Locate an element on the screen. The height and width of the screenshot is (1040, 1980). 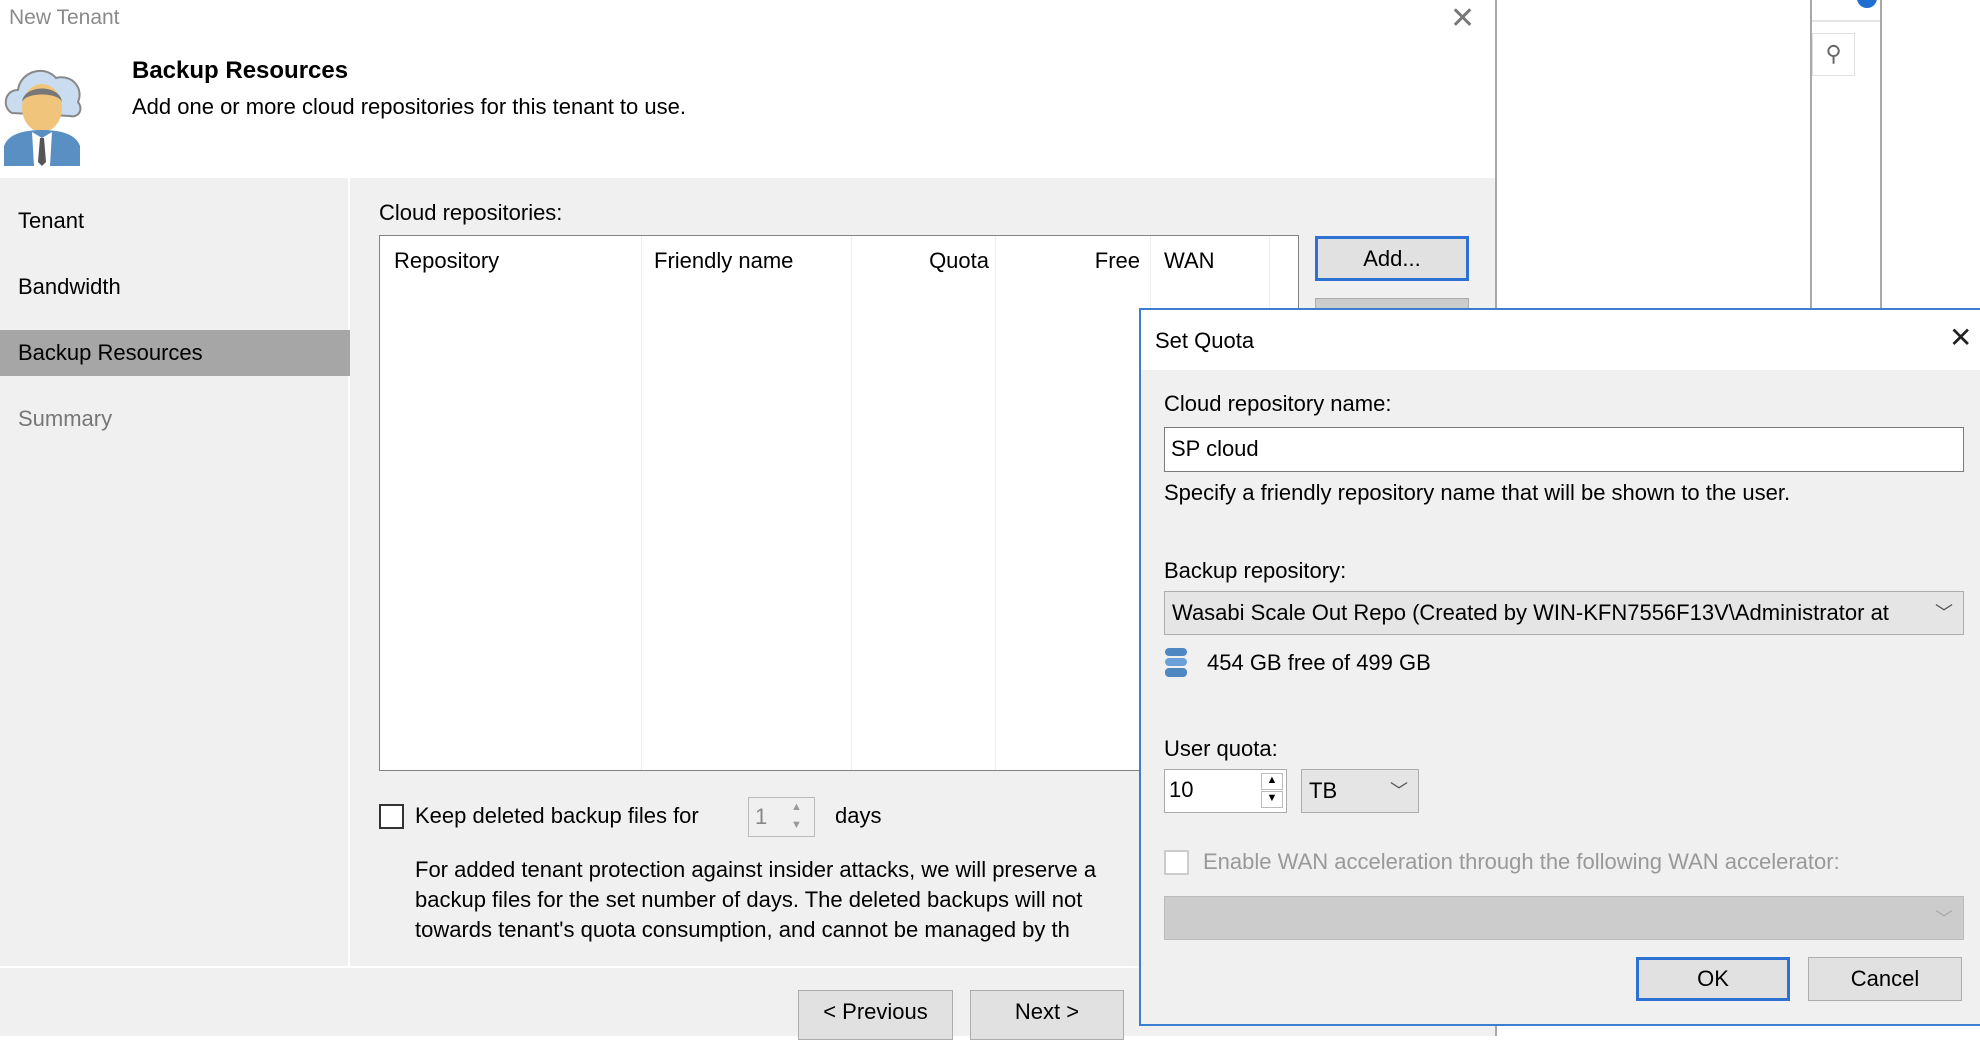
user-quota-label: User quota: is located at coordinates (1221, 748).